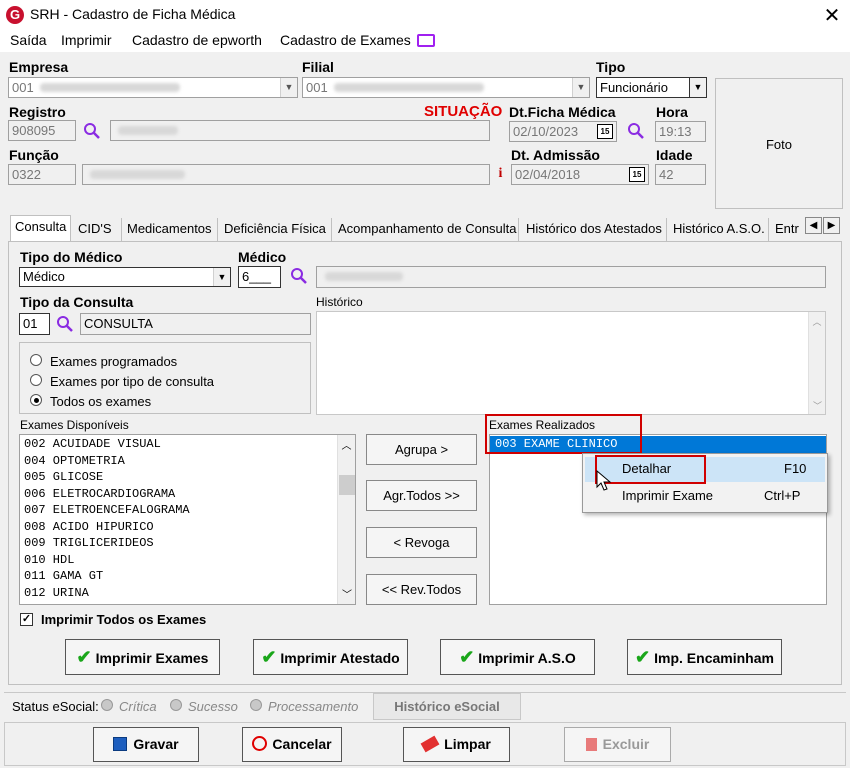  What do you see at coordinates (421, 449) in the screenshot?
I see `agrupa-button: Agrupa >` at bounding box center [421, 449].